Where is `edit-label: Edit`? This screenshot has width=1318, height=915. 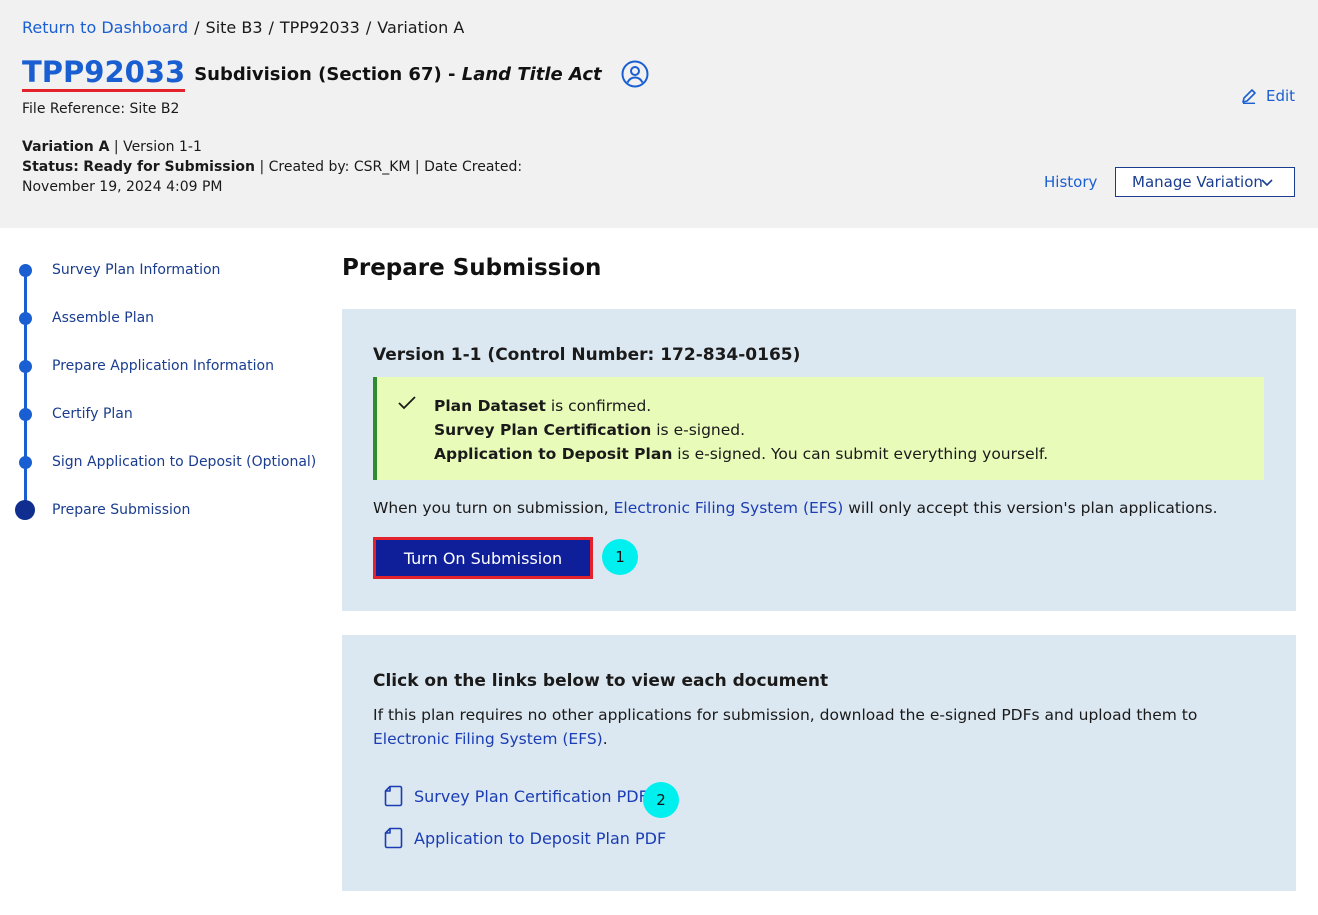 edit-label: Edit is located at coordinates (1281, 96).